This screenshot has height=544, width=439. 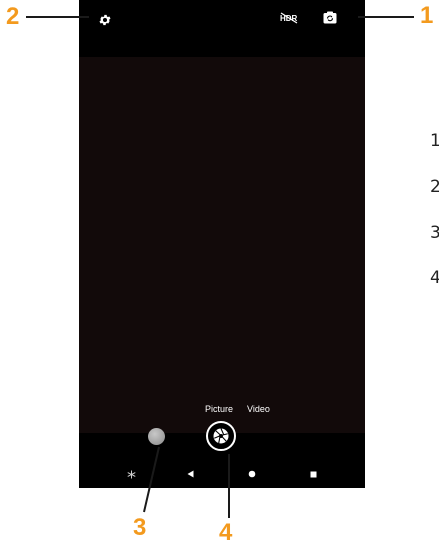 I want to click on switch-camera-icon, so click(x=330, y=17).